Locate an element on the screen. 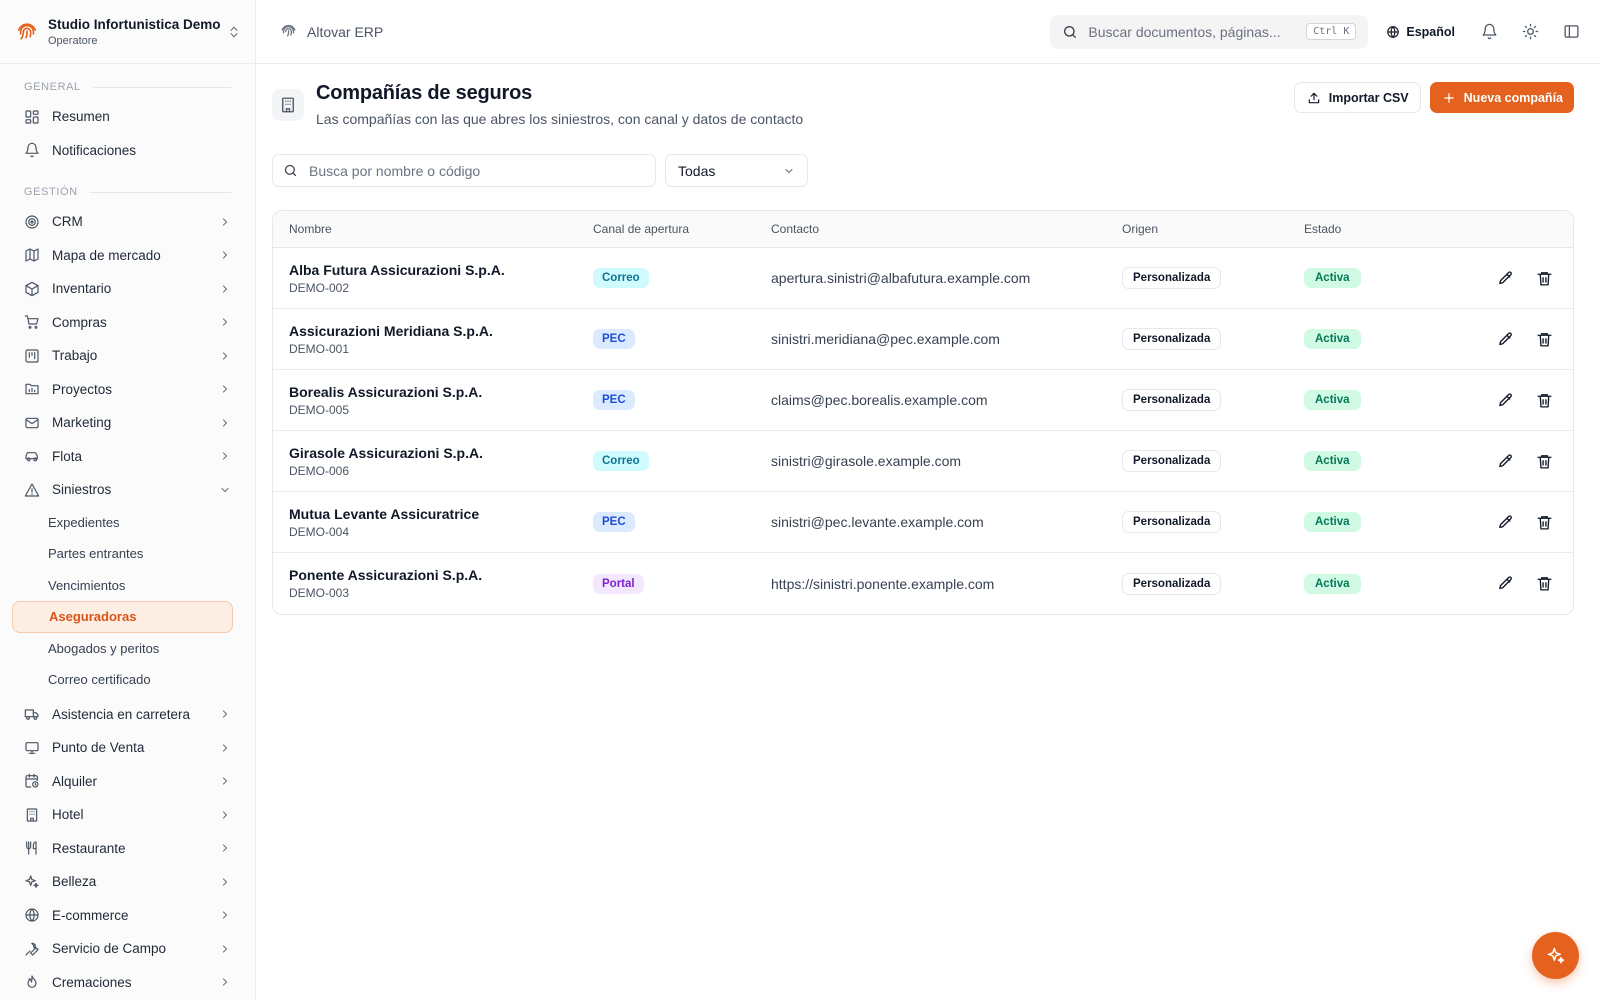  bell-icon is located at coordinates (1489, 31).